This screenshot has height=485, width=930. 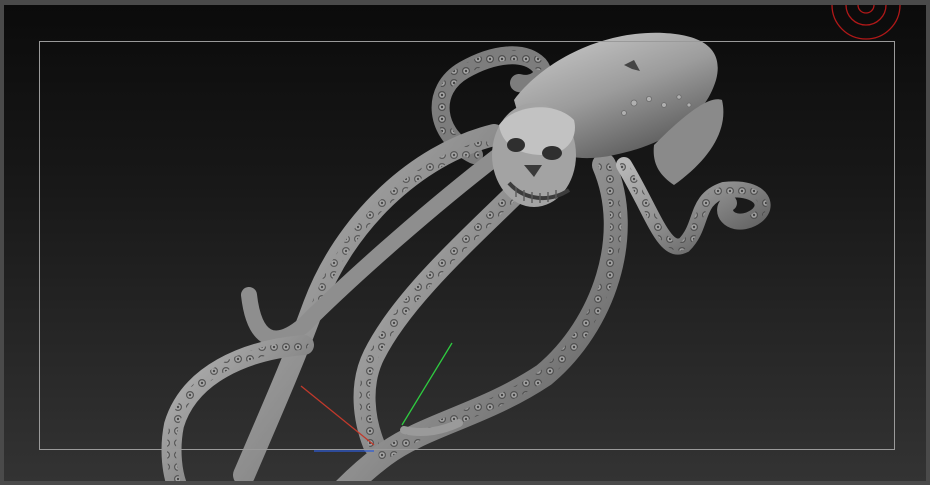 What do you see at coordinates (693, 206) in the screenshot?
I see `tentacle-right-curl-suckers` at bounding box center [693, 206].